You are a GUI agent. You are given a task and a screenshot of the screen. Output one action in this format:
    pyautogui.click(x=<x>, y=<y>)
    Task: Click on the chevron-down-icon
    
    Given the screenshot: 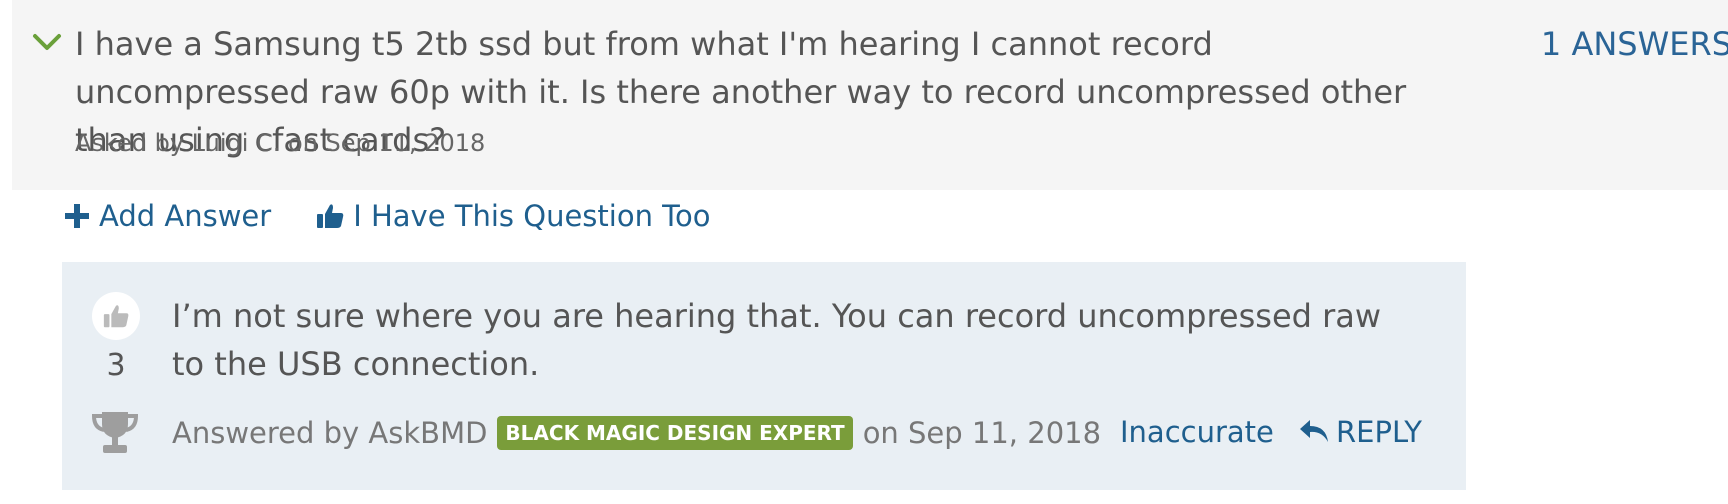 What is the action you would take?
    pyautogui.click(x=47, y=42)
    